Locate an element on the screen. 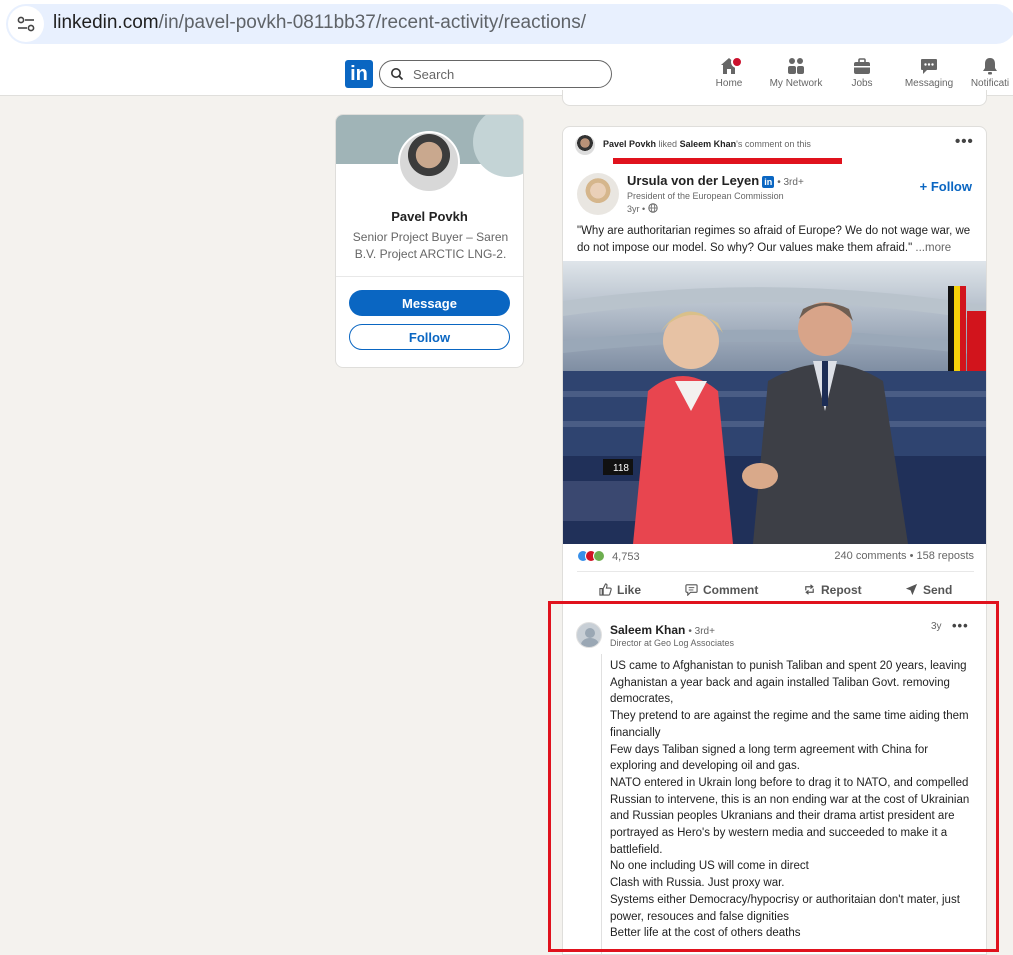 The image size is (1013, 955). post-stats: 4,753 240 comments • 158 reposts is located at coordinates (775, 558).